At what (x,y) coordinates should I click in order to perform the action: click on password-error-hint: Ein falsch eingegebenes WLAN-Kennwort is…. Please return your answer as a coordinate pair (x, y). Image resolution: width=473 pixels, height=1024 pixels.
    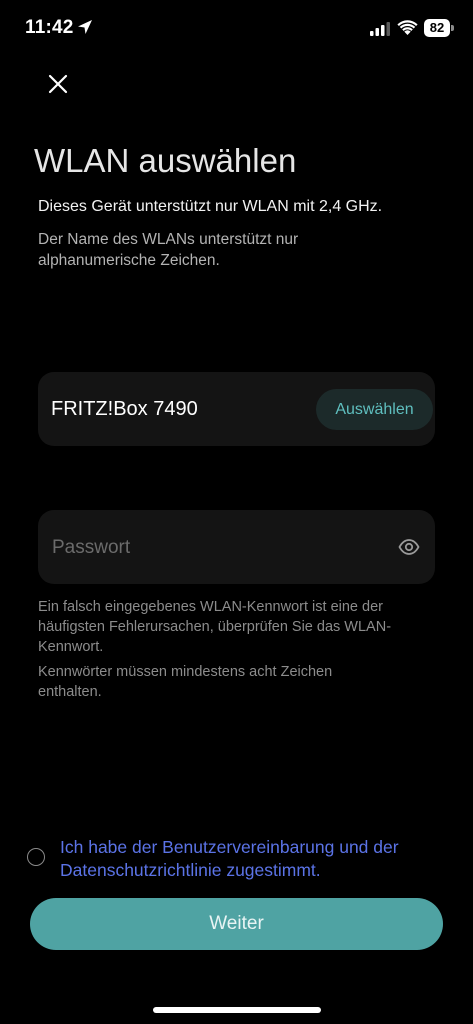
    Looking at the image, I should click on (215, 627).